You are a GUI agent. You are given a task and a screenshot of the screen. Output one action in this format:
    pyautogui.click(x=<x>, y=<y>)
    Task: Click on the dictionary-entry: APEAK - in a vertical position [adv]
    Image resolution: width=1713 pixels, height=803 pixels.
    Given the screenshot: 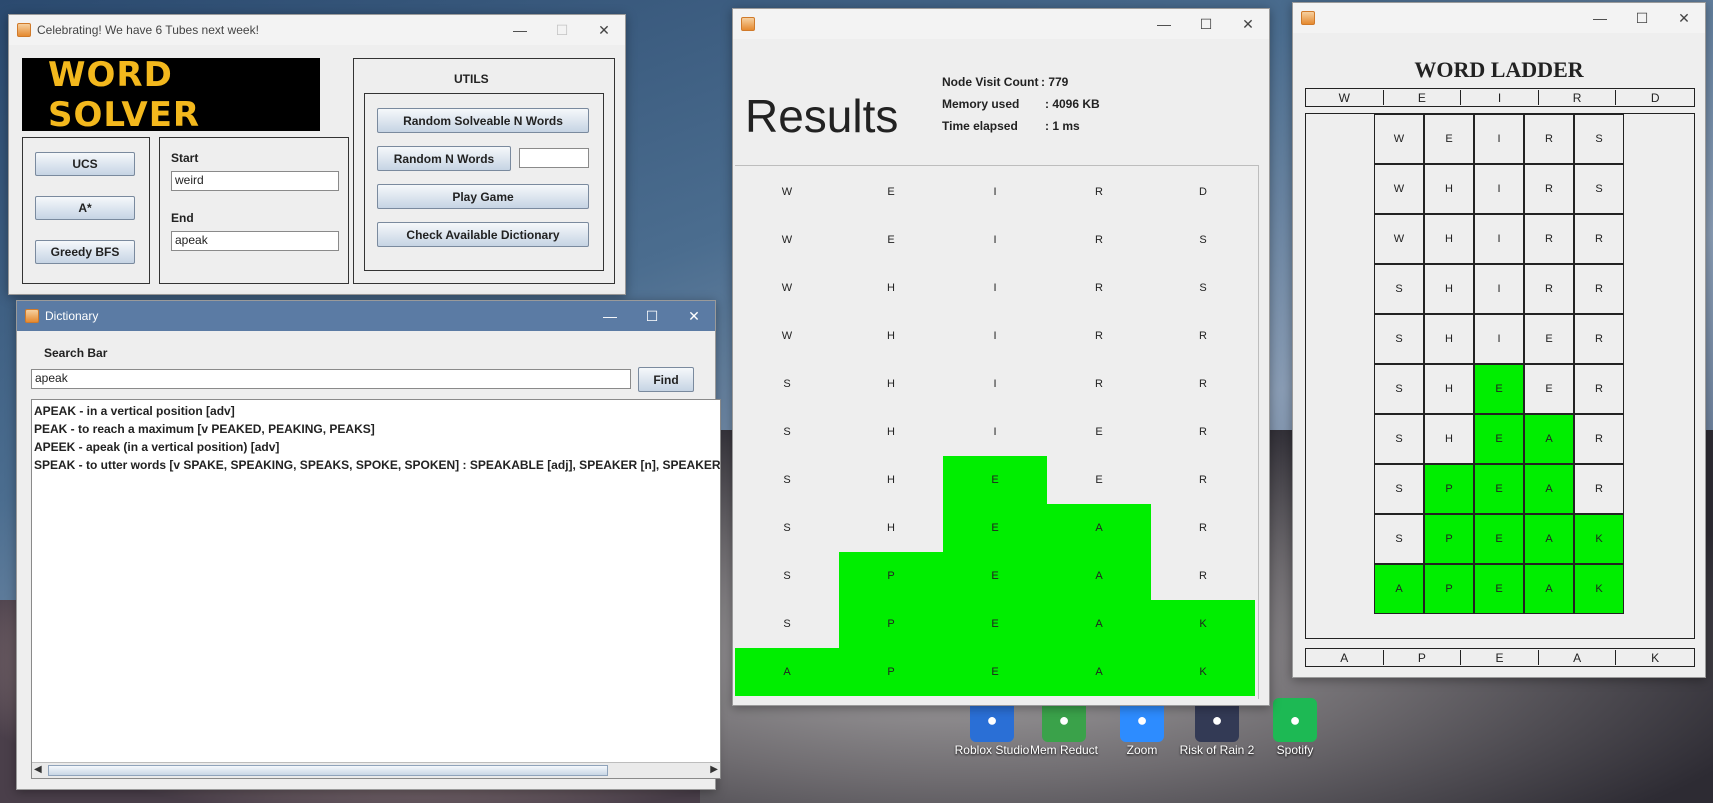 What is the action you would take?
    pyautogui.click(x=134, y=411)
    